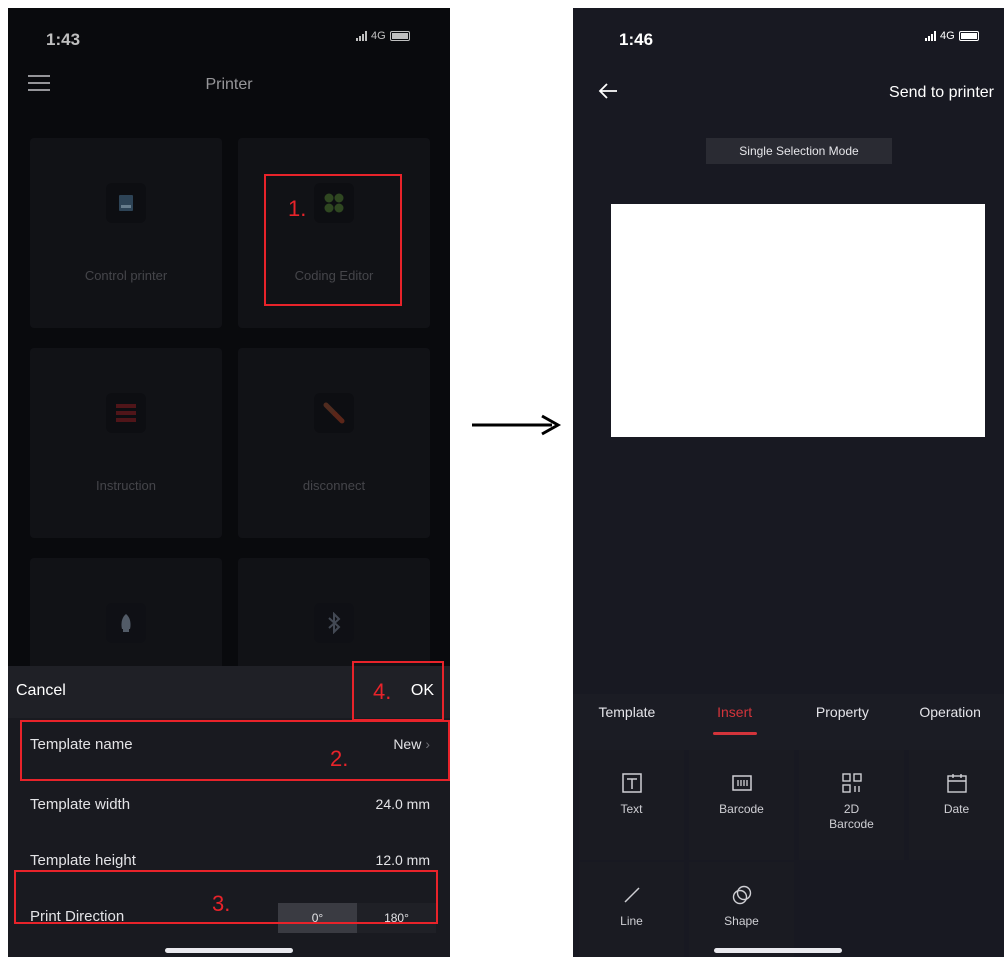 This screenshot has height=957, width=1004. Describe the element at coordinates (941, 93) in the screenshot. I see `send-to-printer-button: Send to printer` at that location.